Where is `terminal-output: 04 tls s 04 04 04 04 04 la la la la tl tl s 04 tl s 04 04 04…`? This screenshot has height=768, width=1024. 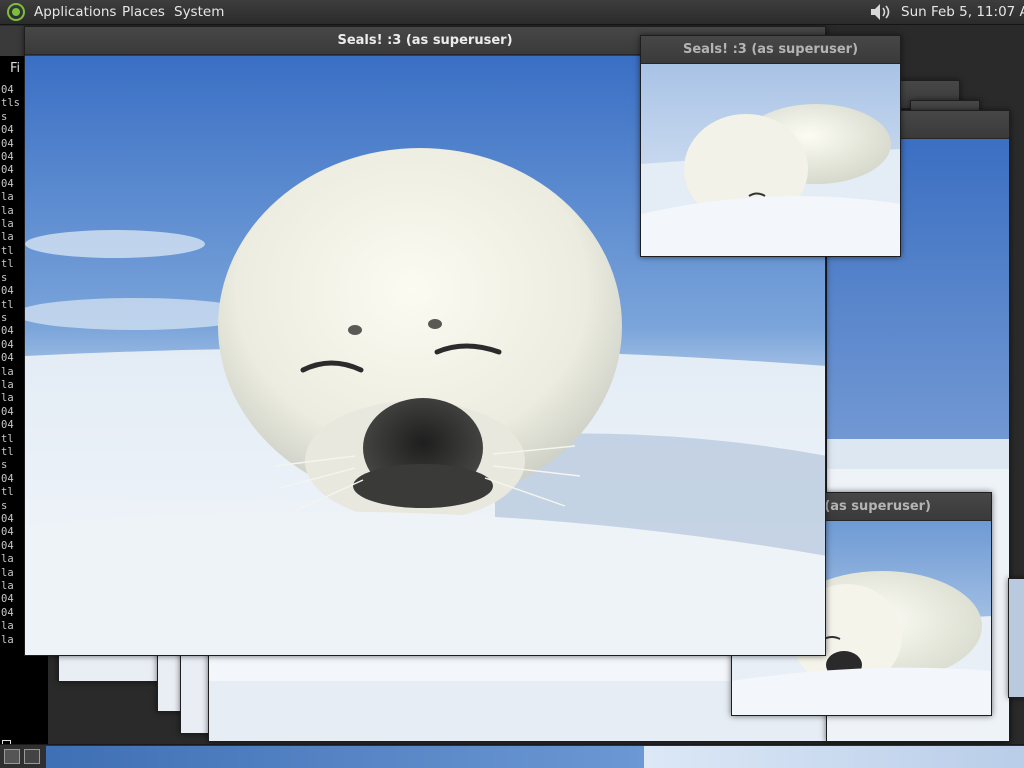 terminal-output: 04 tls s 04 04 04 04 04 la la la la tl tl s 04 tl s 04 04 04… is located at coordinates (10, 365).